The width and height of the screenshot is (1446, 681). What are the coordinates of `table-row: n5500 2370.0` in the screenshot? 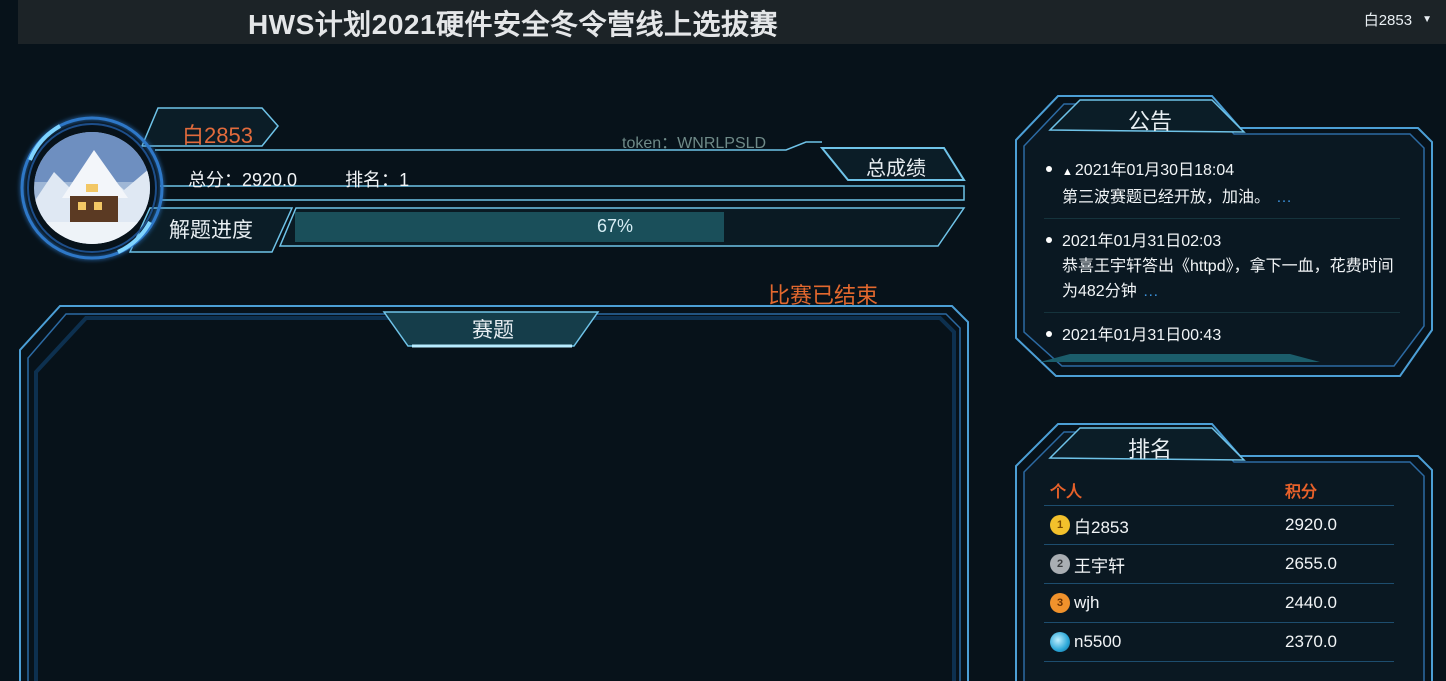 It's located at (1219, 642).